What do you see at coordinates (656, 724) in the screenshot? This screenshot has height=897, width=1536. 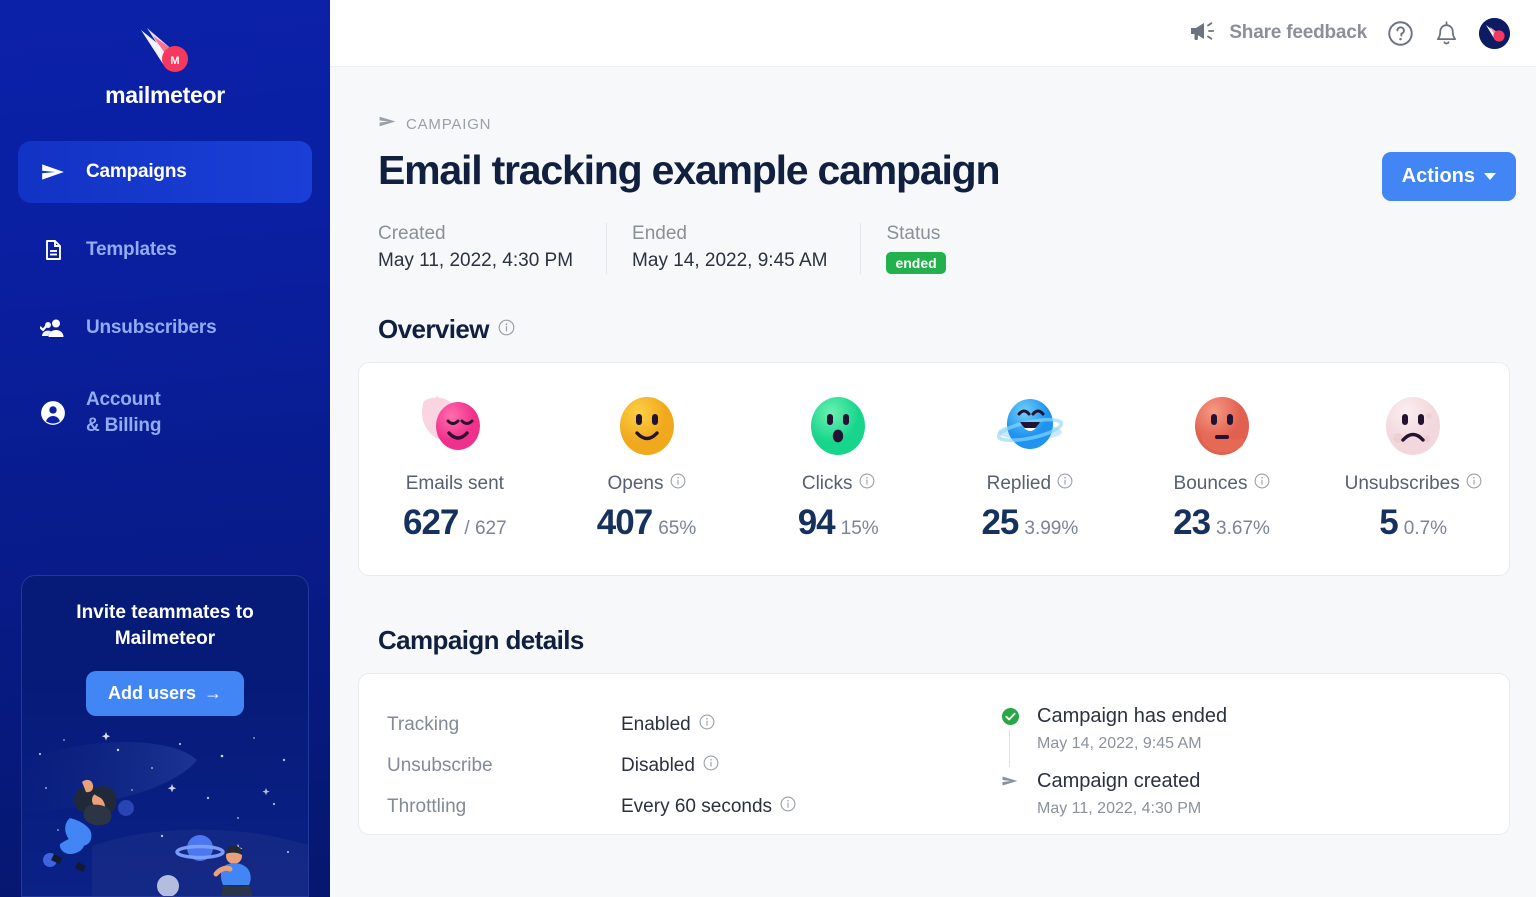 I see `detail-value: Enabled` at bounding box center [656, 724].